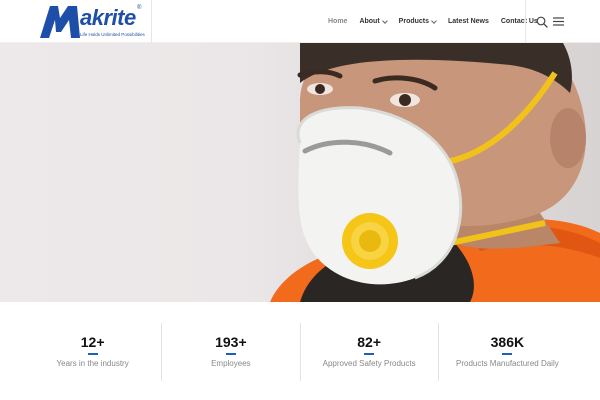 The image size is (600, 400). What do you see at coordinates (231, 363) in the screenshot?
I see `stat-label: Employees` at bounding box center [231, 363].